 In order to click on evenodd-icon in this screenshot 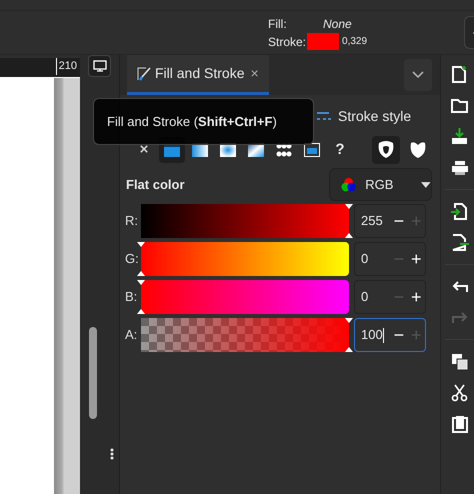, I will do `click(386, 150)`.